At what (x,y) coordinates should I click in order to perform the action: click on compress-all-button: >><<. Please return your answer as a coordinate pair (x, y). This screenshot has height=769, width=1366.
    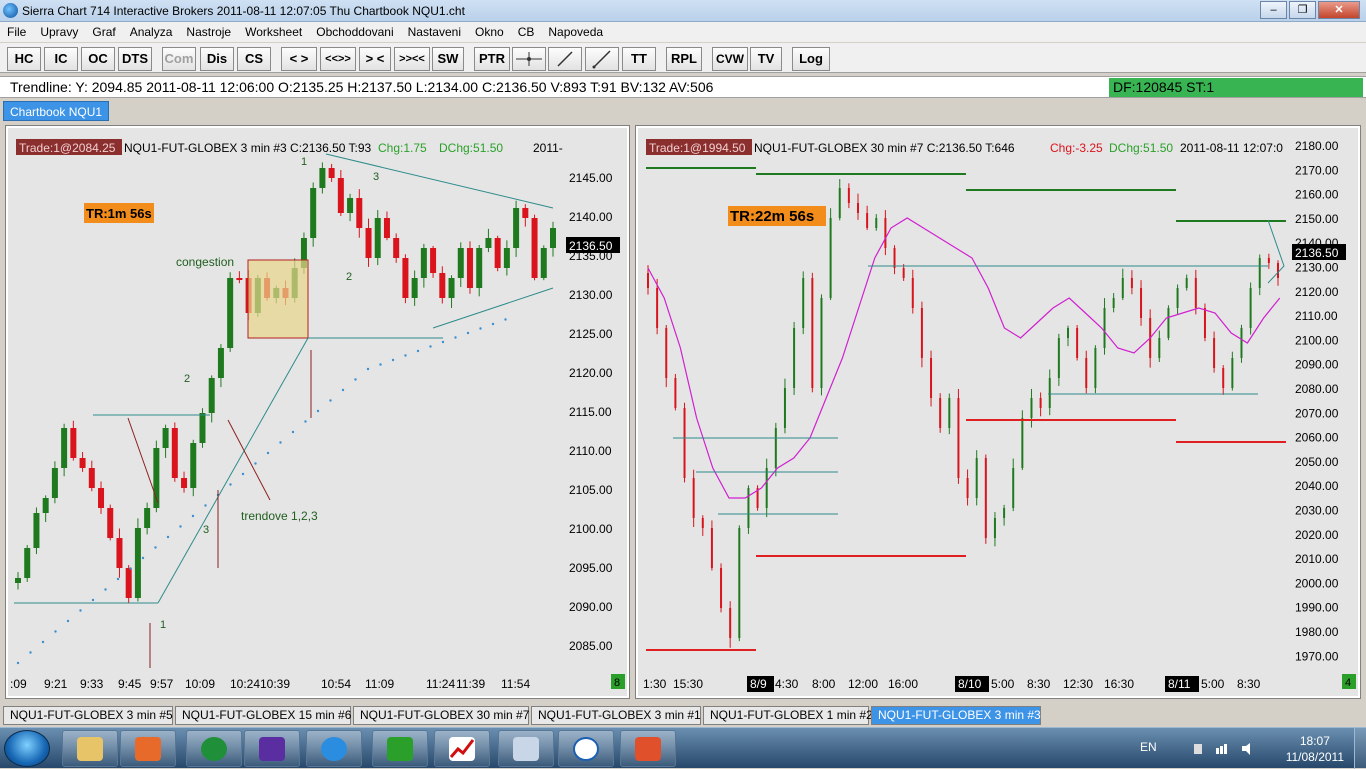
    Looking at the image, I should click on (412, 59).